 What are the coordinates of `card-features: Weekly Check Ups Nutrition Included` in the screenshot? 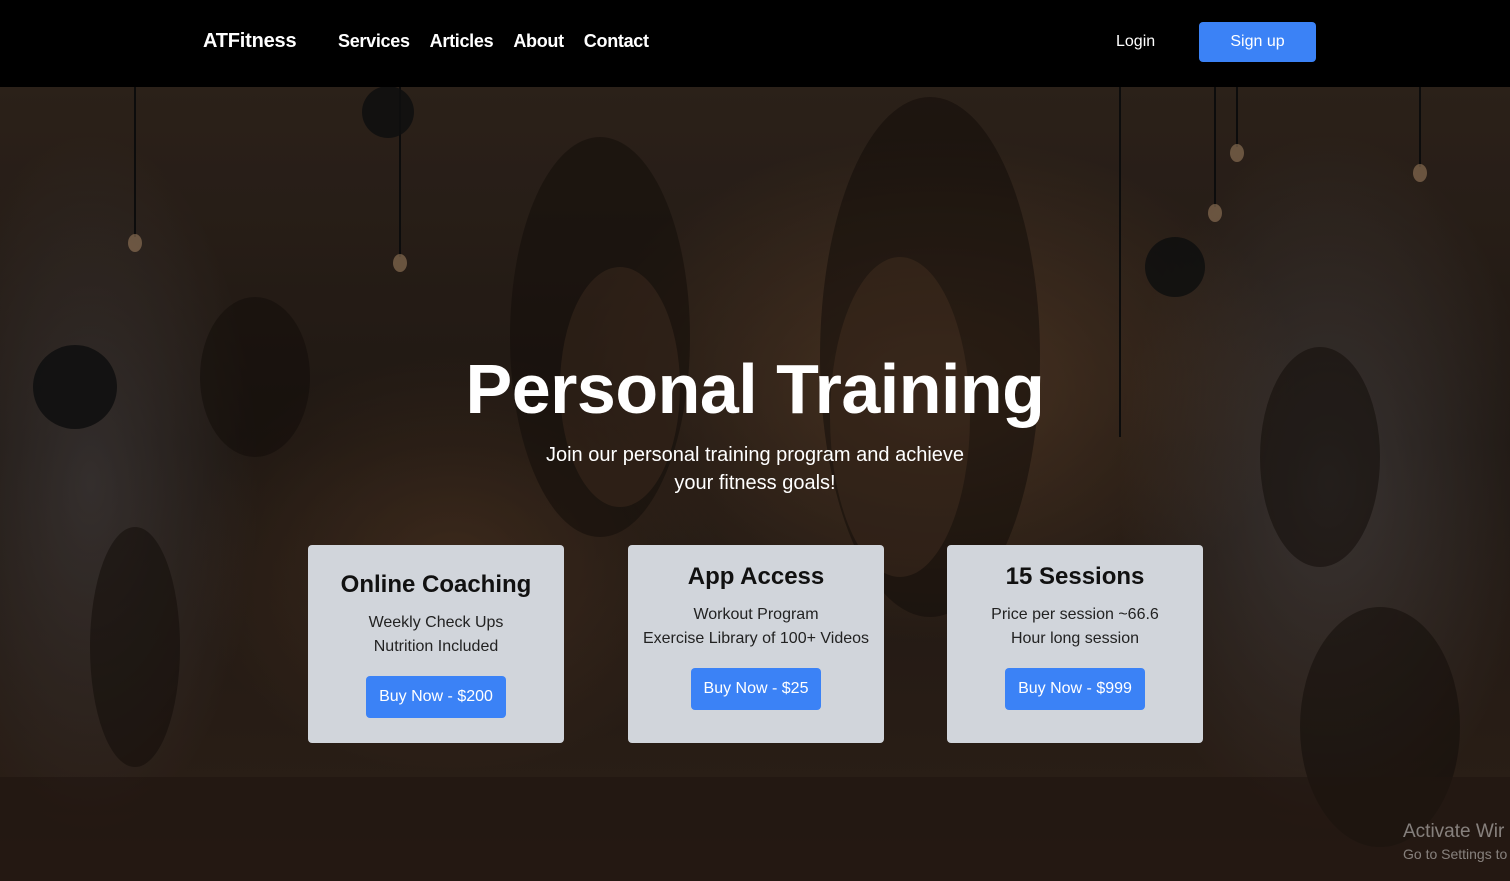 It's located at (436, 635).